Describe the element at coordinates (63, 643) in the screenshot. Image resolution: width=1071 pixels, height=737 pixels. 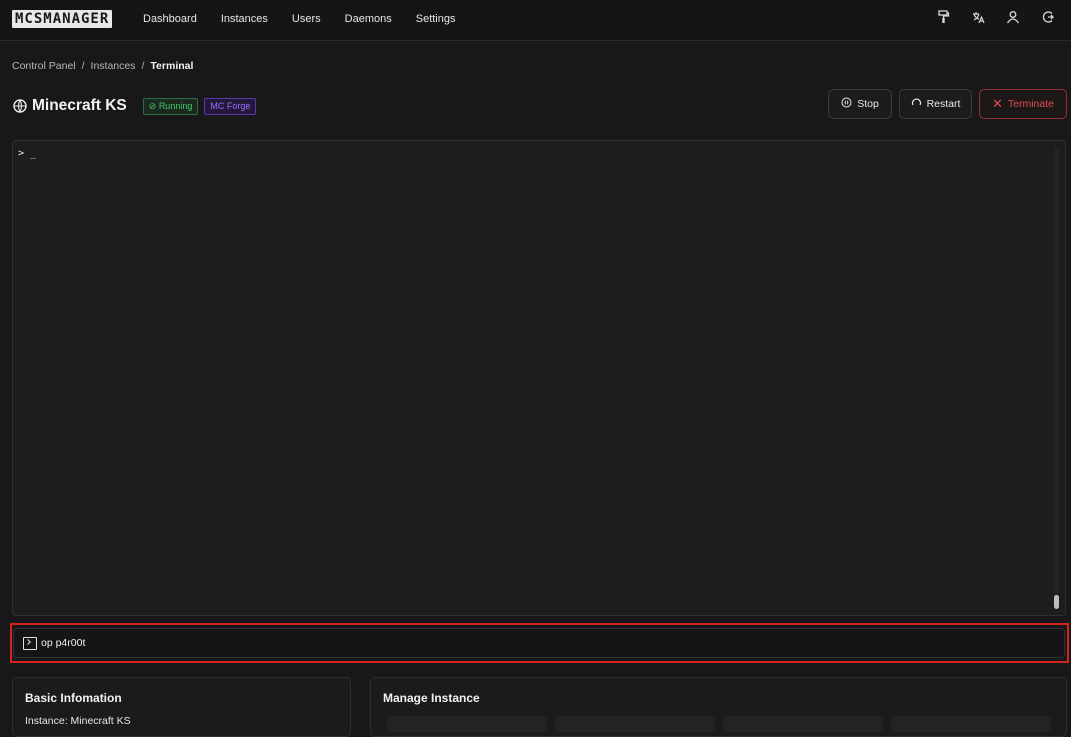
I see `command-input-value: op p4r00t` at that location.